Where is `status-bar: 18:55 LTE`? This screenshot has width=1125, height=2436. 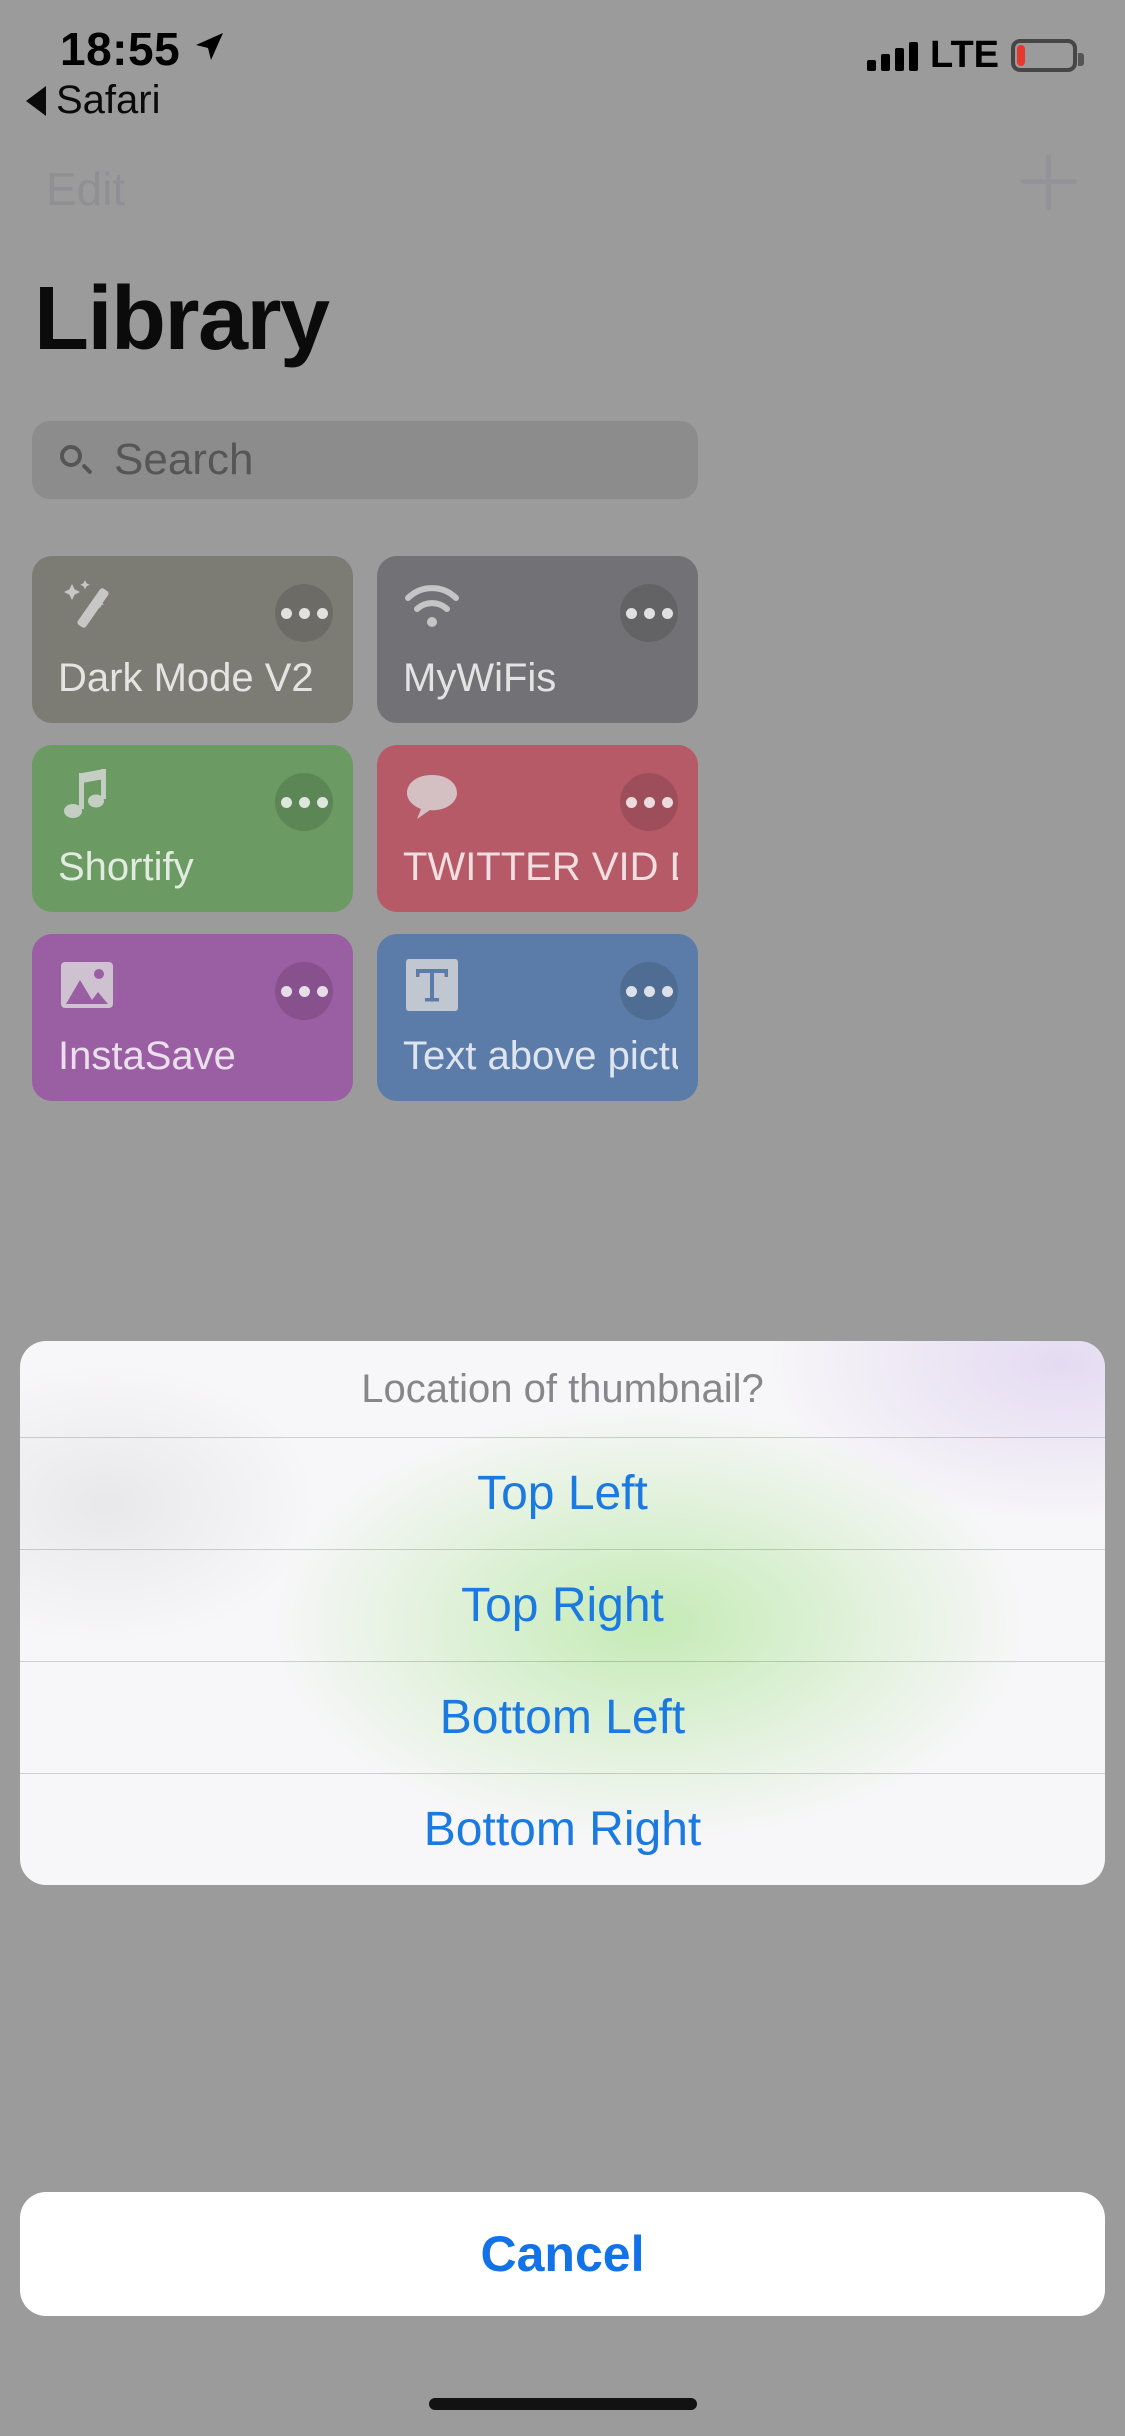
status-bar: 18:55 LTE is located at coordinates (562, 66).